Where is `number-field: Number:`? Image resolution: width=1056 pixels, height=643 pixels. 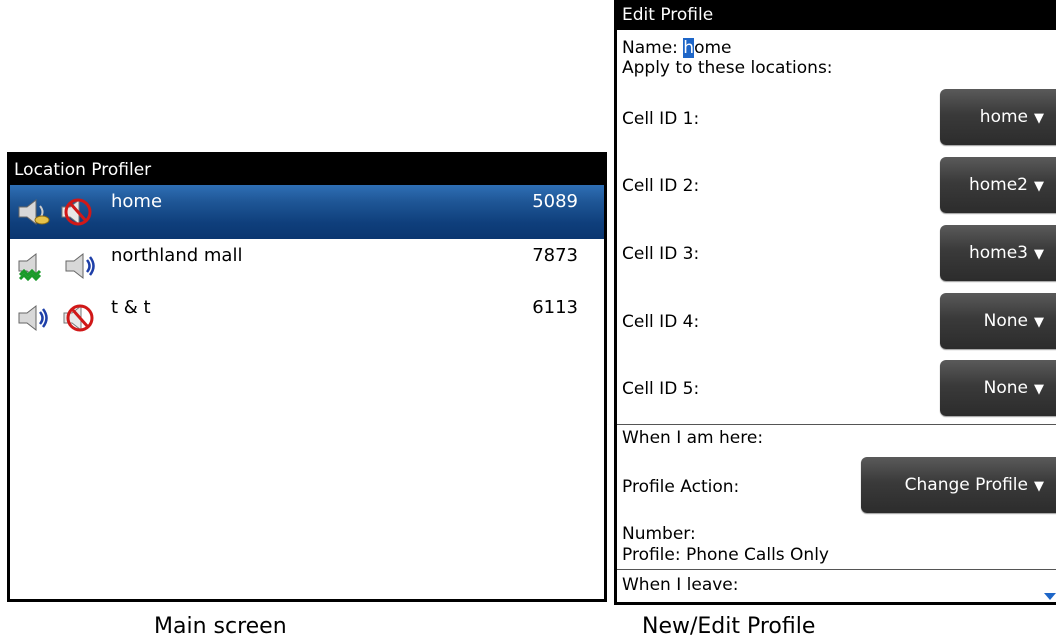
number-field: Number: is located at coordinates (659, 534).